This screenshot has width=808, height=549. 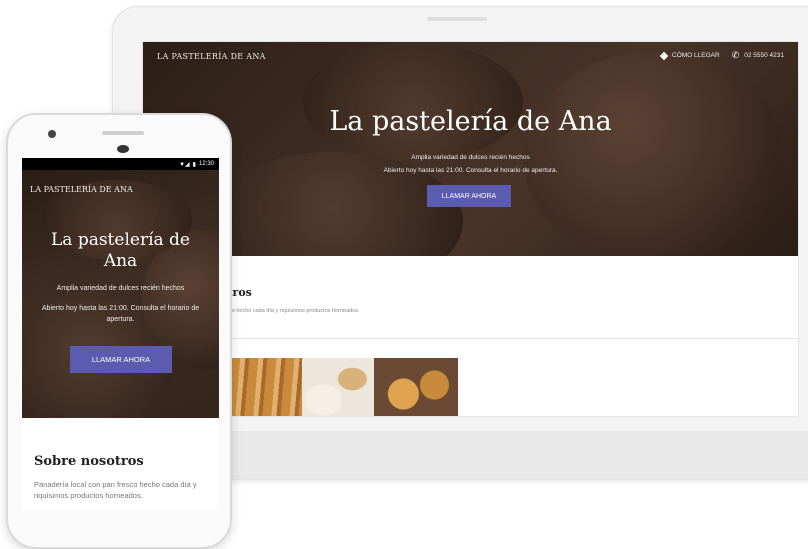 I want to click on phone-sensor, so click(x=123, y=149).